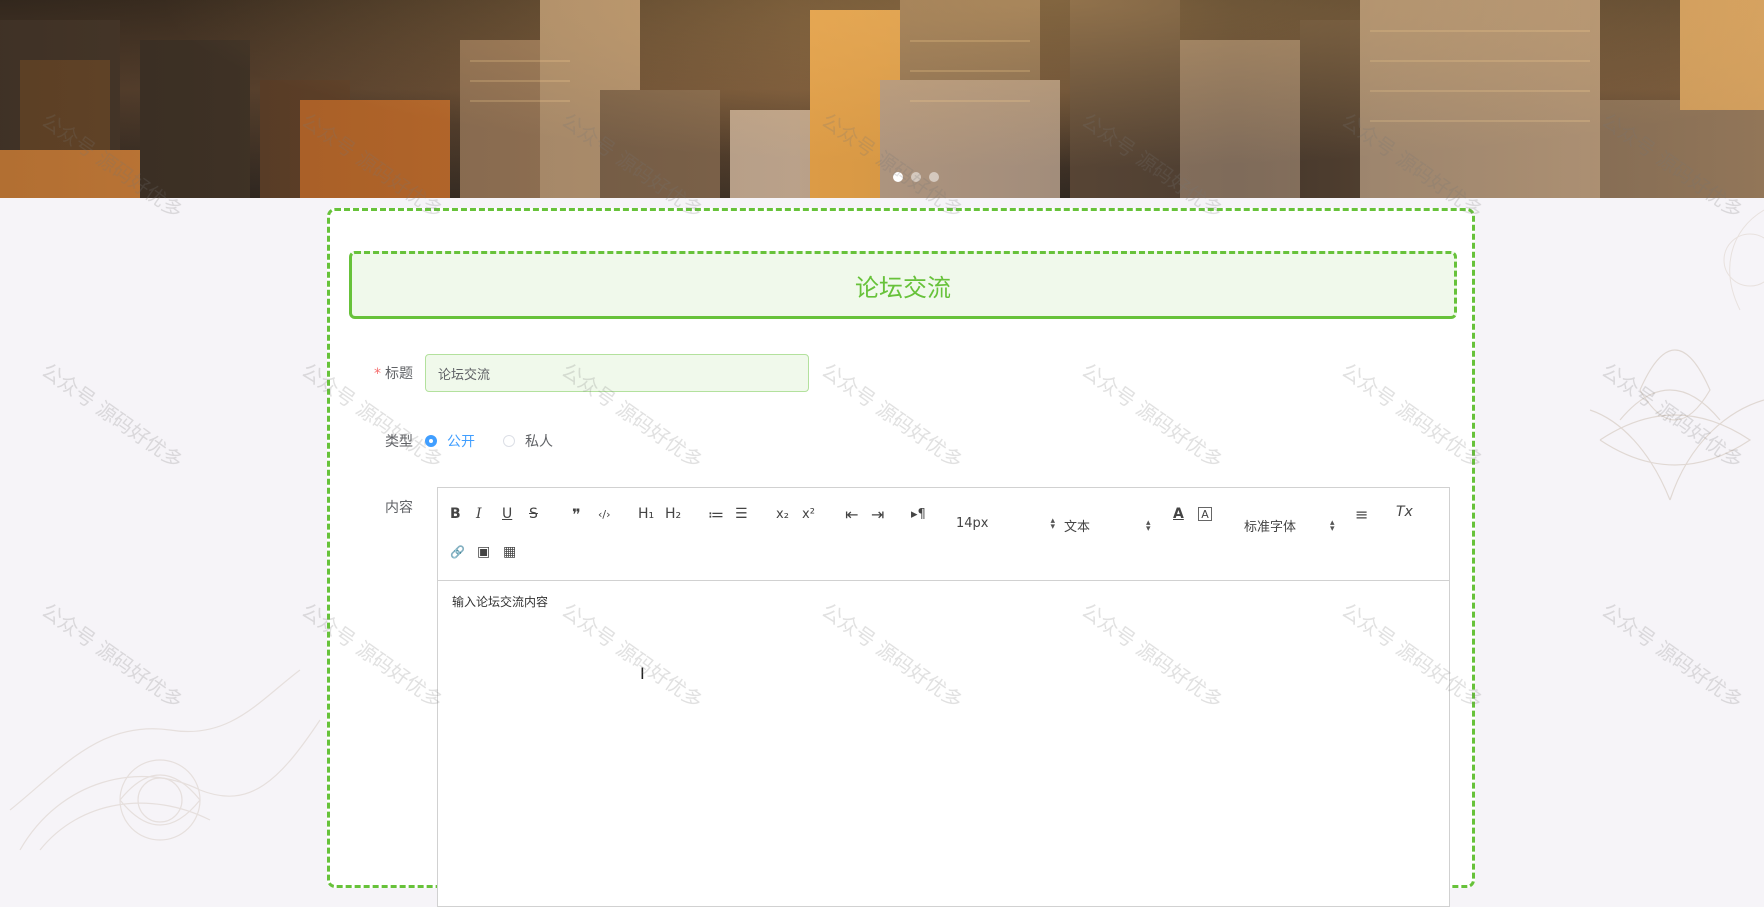  What do you see at coordinates (903, 285) in the screenshot?
I see `form-heading: 论坛交流` at bounding box center [903, 285].